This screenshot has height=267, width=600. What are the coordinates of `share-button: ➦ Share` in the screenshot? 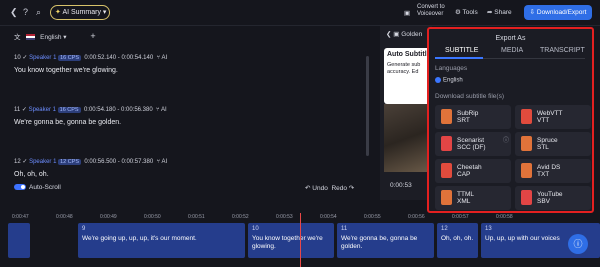 It's located at (499, 12).